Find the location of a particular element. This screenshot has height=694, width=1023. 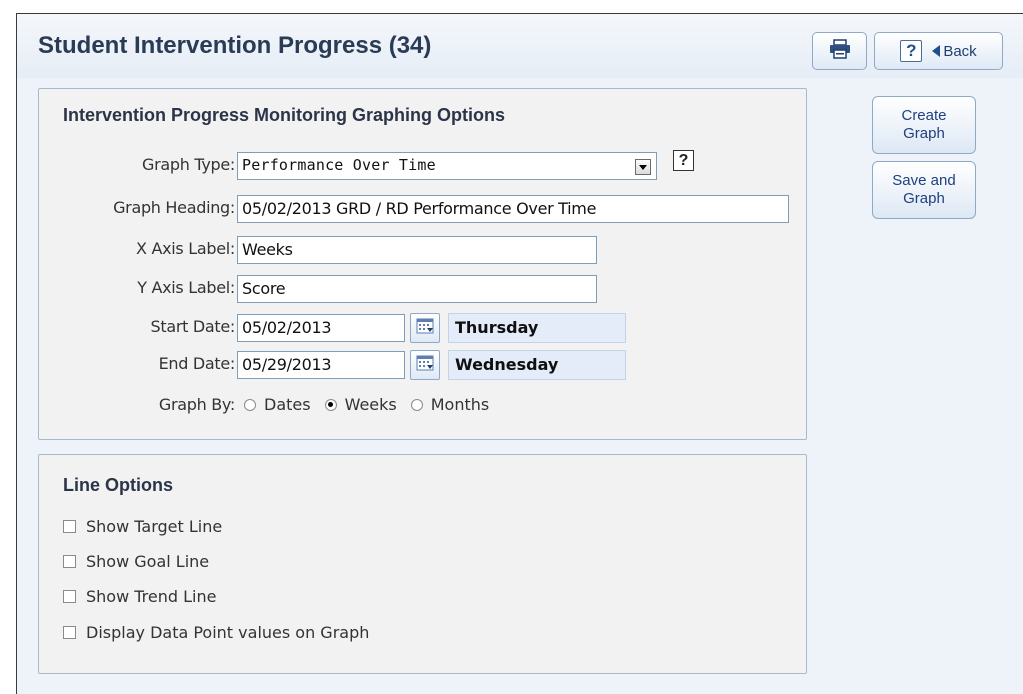

back-arrow-icon is located at coordinates (936, 51).